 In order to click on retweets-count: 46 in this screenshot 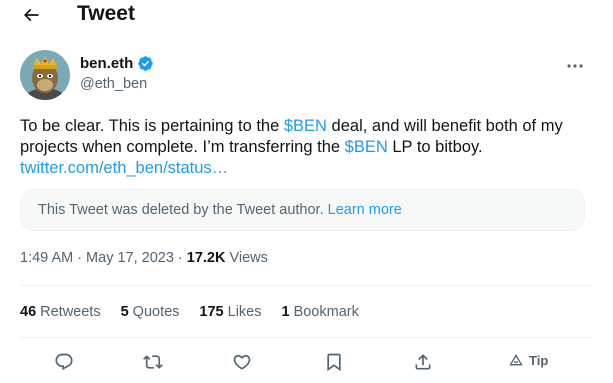, I will do `click(28, 312)`.